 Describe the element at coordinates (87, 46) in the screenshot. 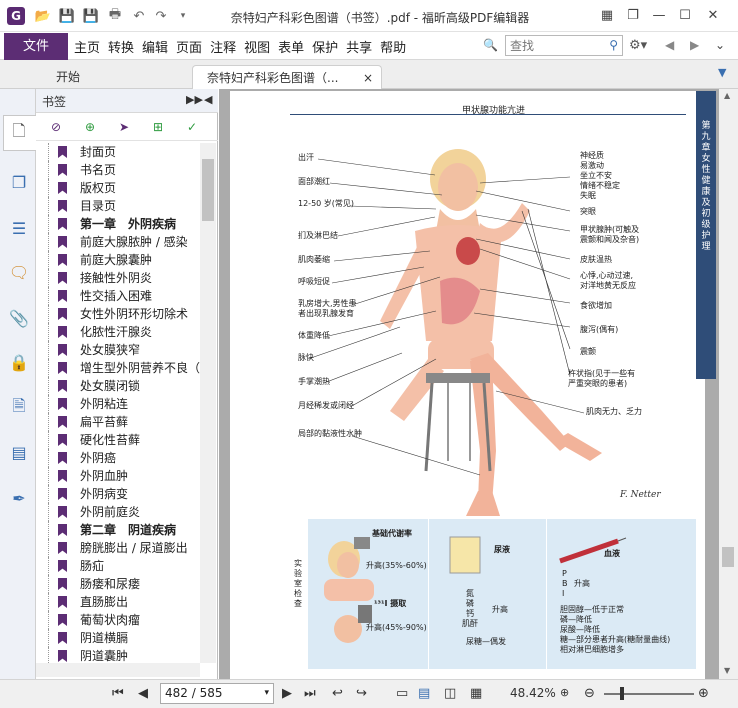

I see `menu-home: 主页` at that location.